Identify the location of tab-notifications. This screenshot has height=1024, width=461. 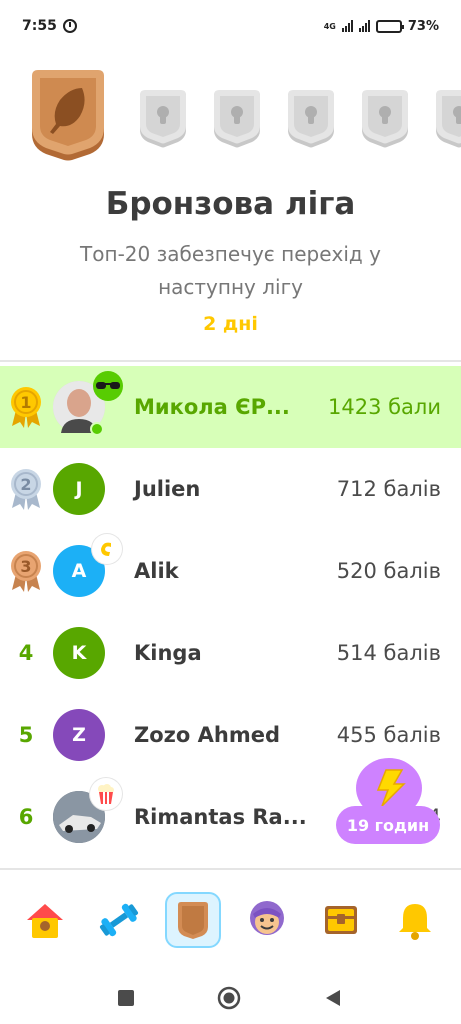
(415, 920).